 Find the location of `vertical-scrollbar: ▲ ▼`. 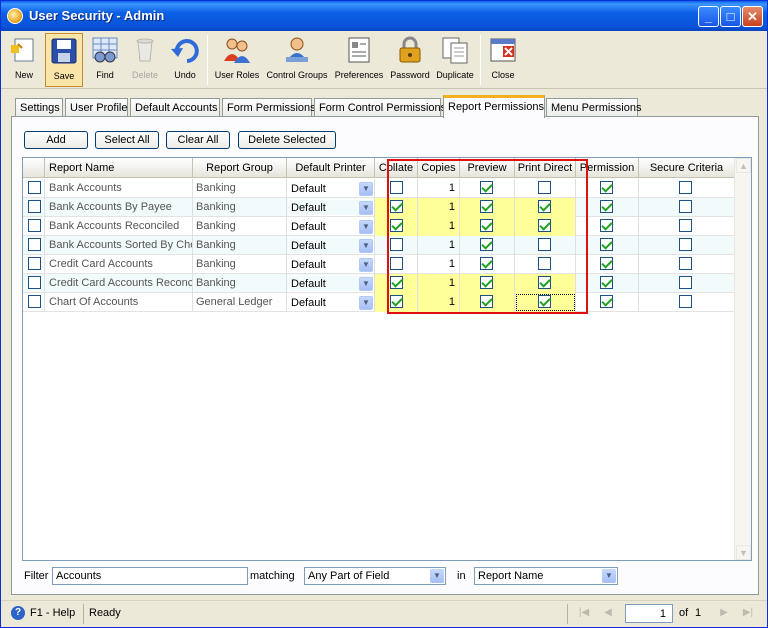

vertical-scrollbar: ▲ ▼ is located at coordinates (742, 359).